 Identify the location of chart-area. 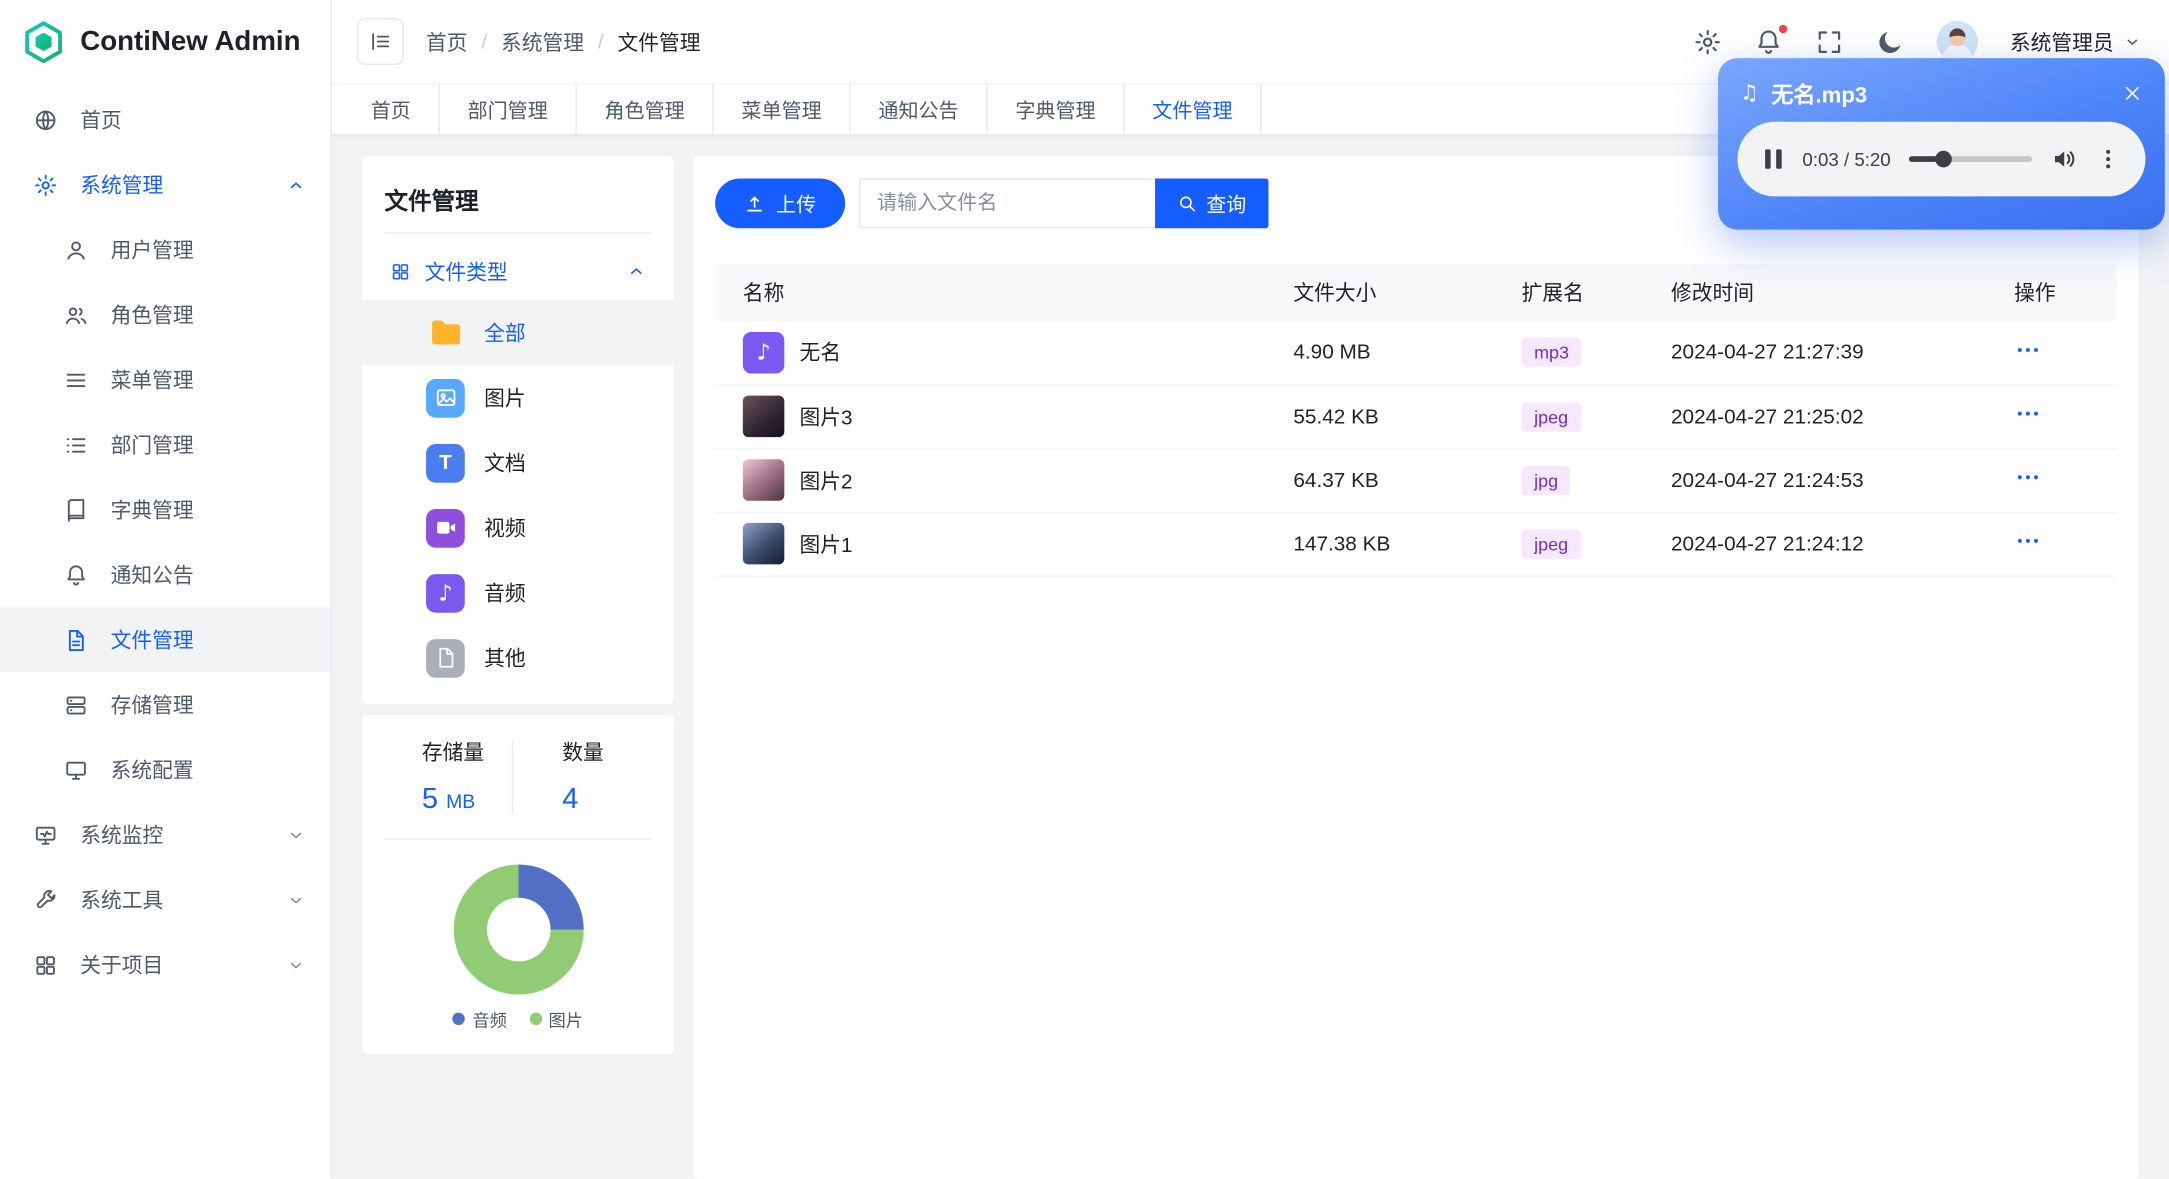
(518, 932).